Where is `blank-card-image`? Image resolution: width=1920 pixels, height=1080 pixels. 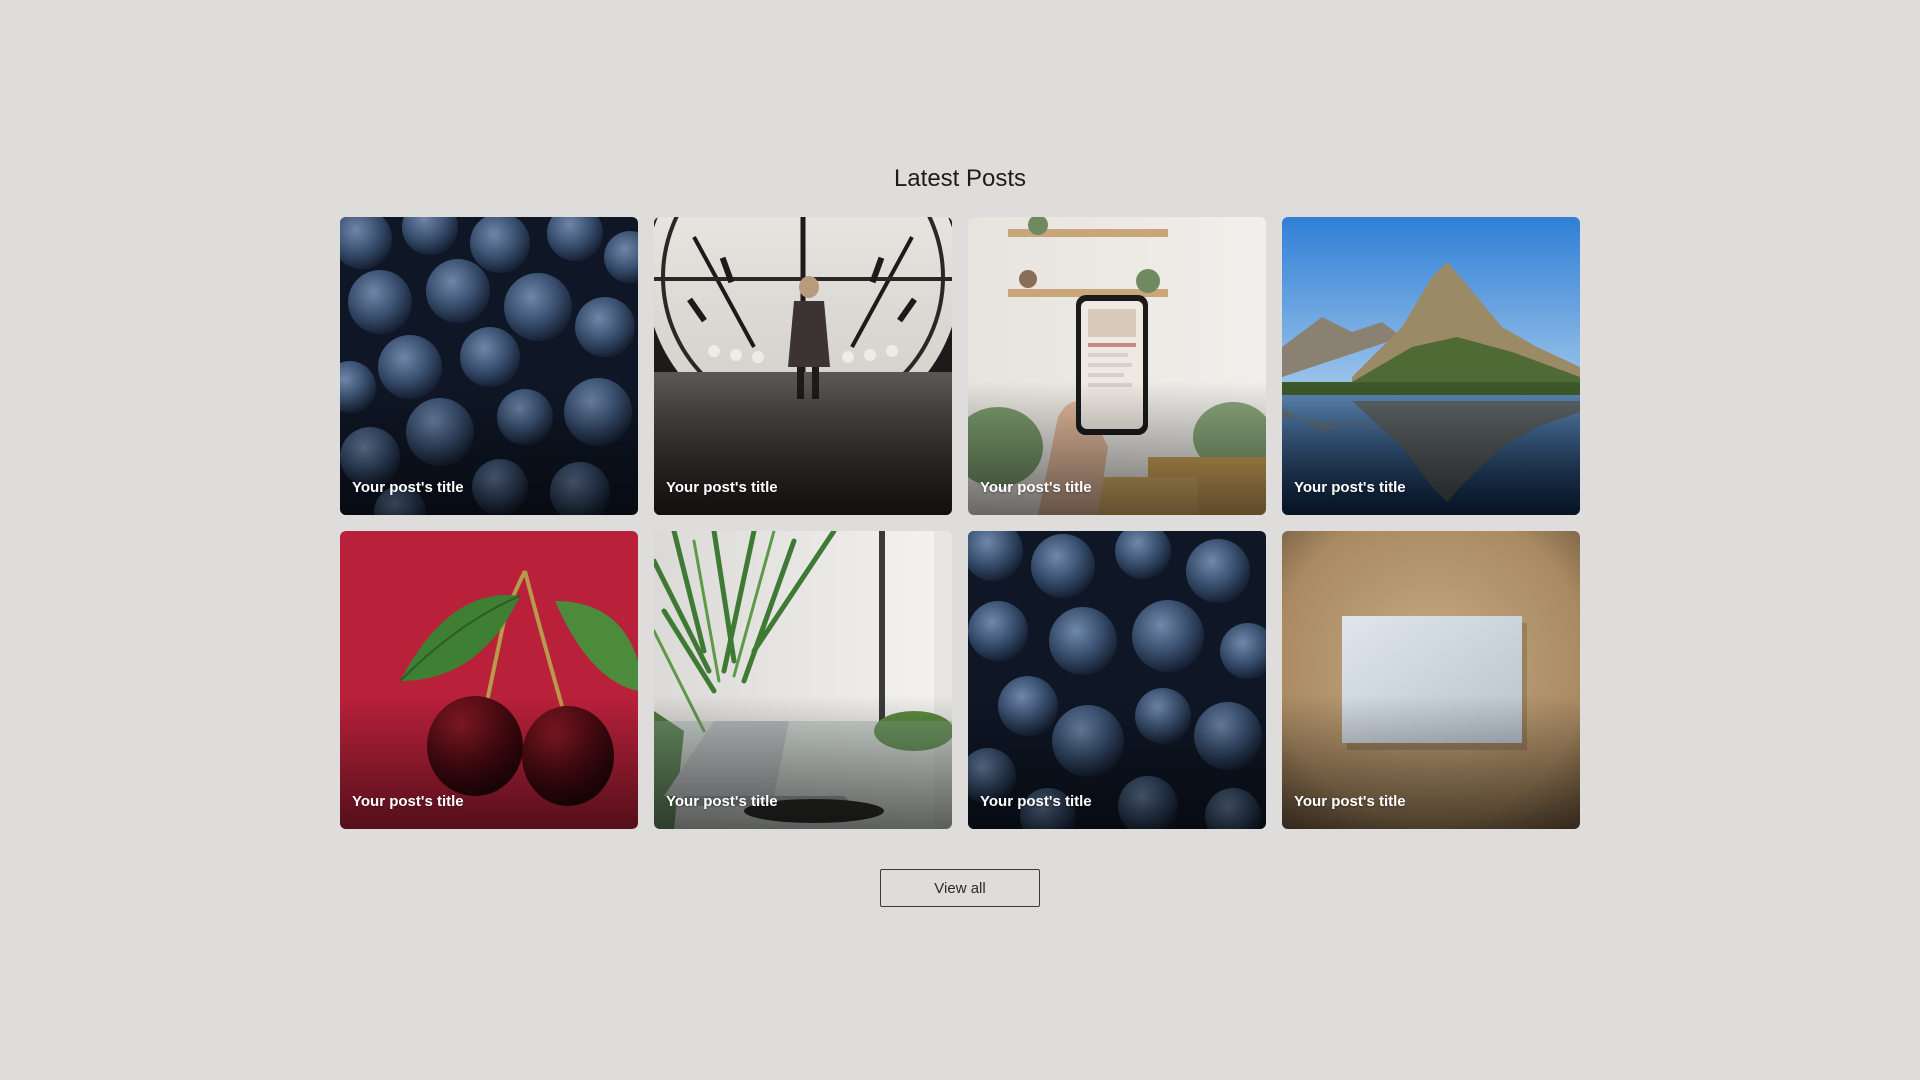
blank-card-image is located at coordinates (1431, 680).